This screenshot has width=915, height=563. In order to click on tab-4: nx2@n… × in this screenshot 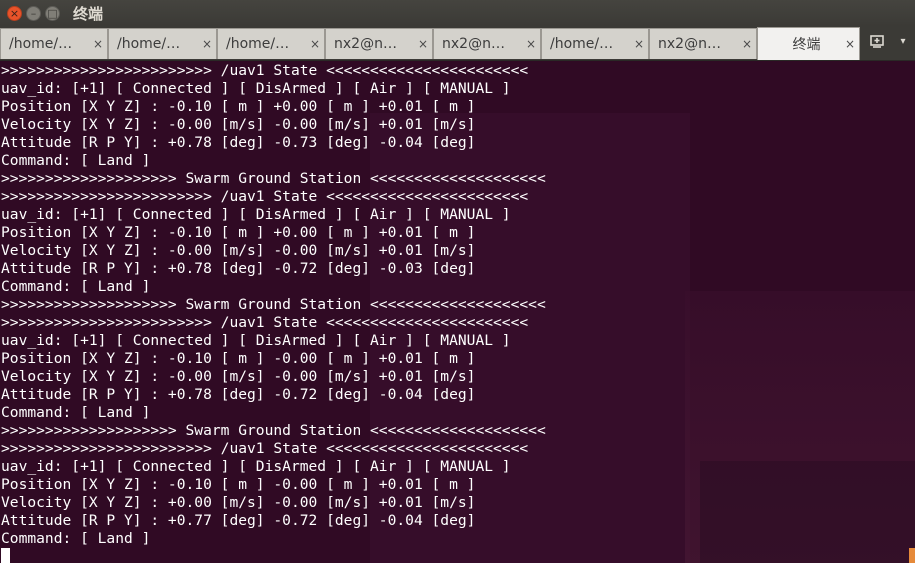, I will do `click(379, 43)`.